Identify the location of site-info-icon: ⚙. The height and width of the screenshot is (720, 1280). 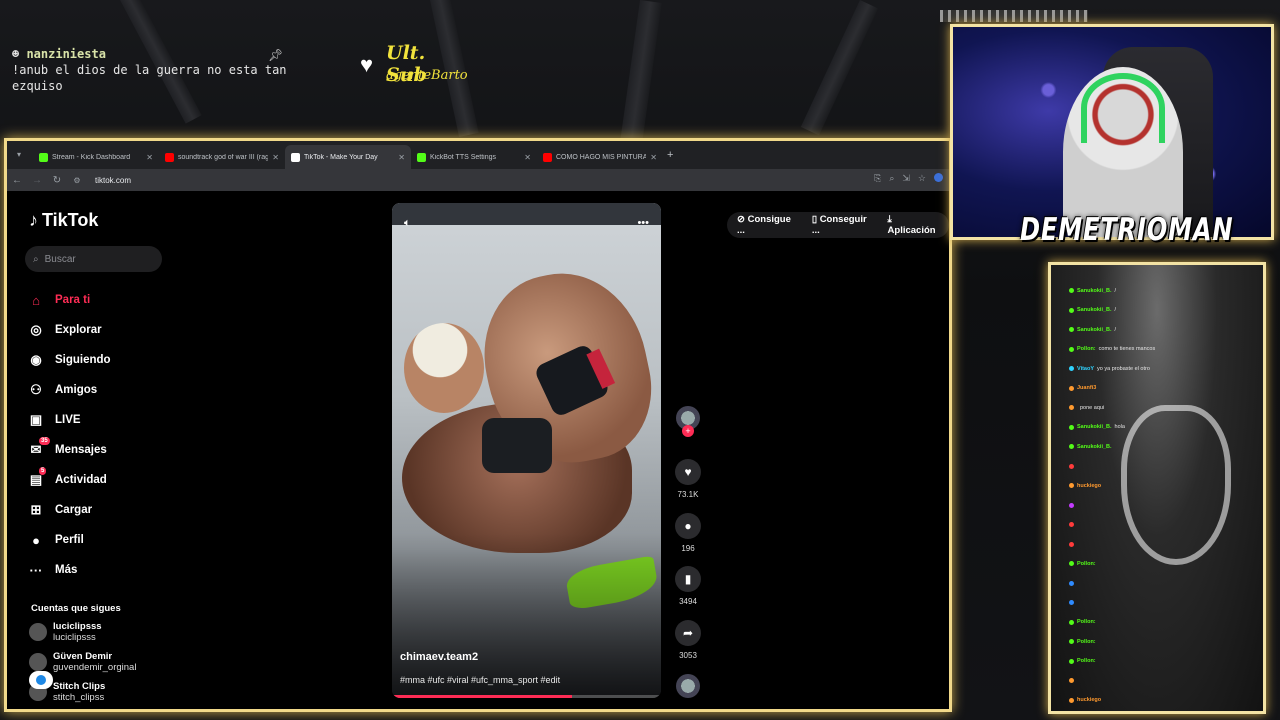
(77, 180).